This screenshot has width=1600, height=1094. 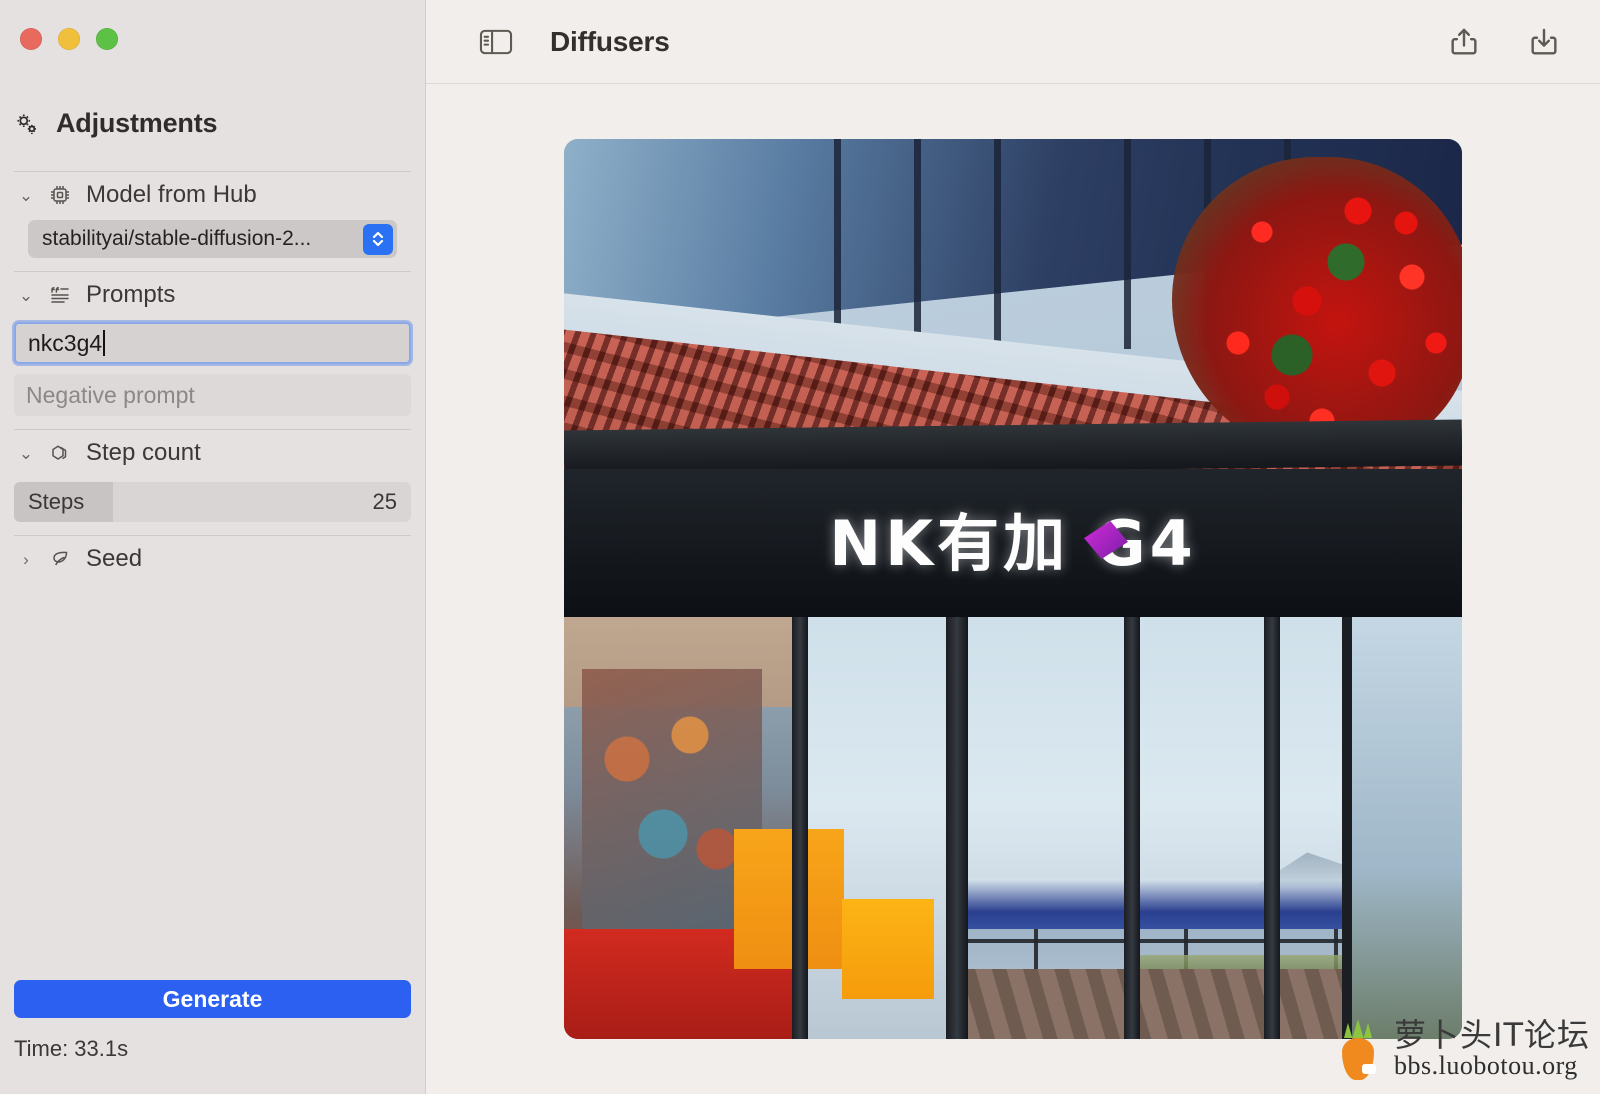 What do you see at coordinates (212, 369) in the screenshot?
I see `prompt-fields: nkc3g4 Negative prompt` at bounding box center [212, 369].